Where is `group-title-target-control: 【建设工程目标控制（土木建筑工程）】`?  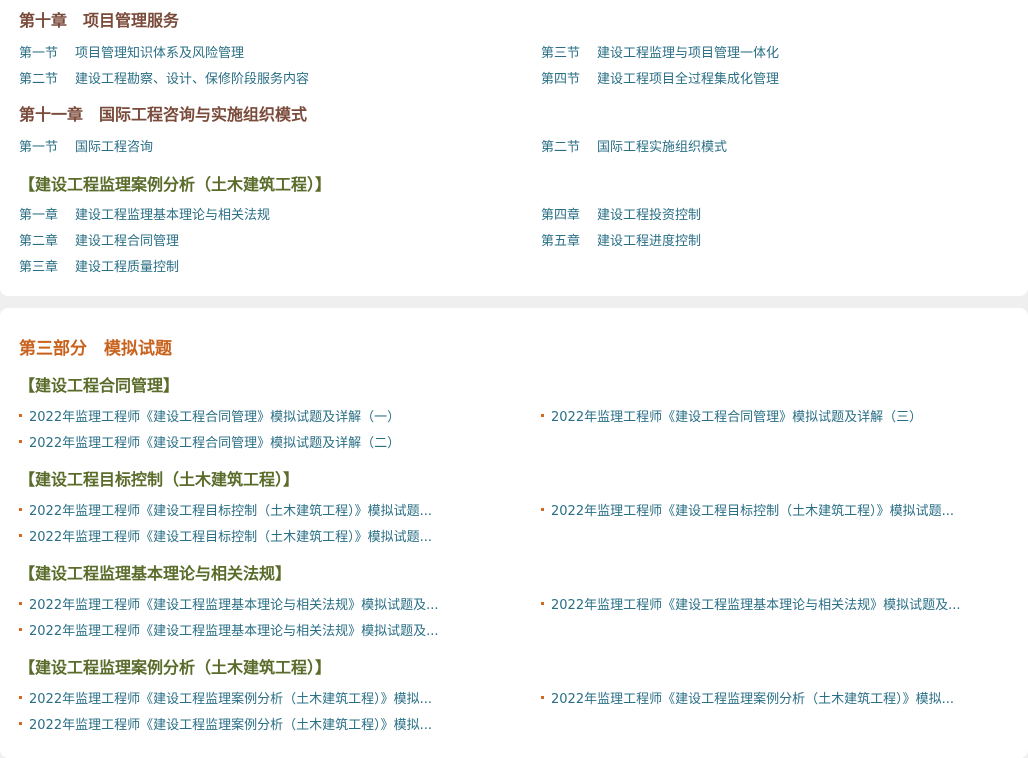
group-title-target-control: 【建设工程目标控制（土木建筑工程）】 is located at coordinates (159, 479).